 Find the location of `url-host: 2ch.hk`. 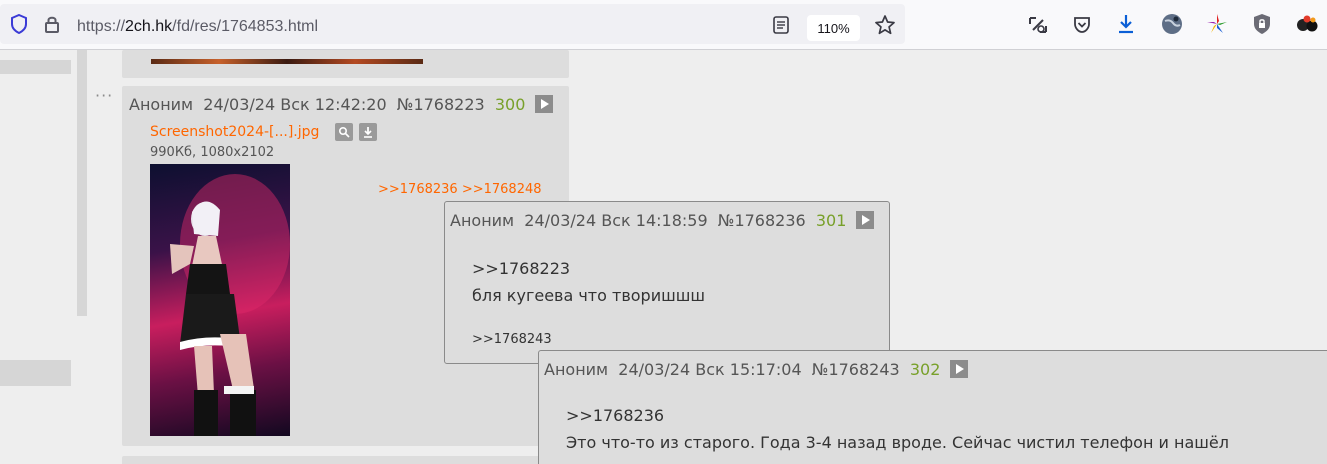

url-host: 2ch.hk is located at coordinates (149, 26).